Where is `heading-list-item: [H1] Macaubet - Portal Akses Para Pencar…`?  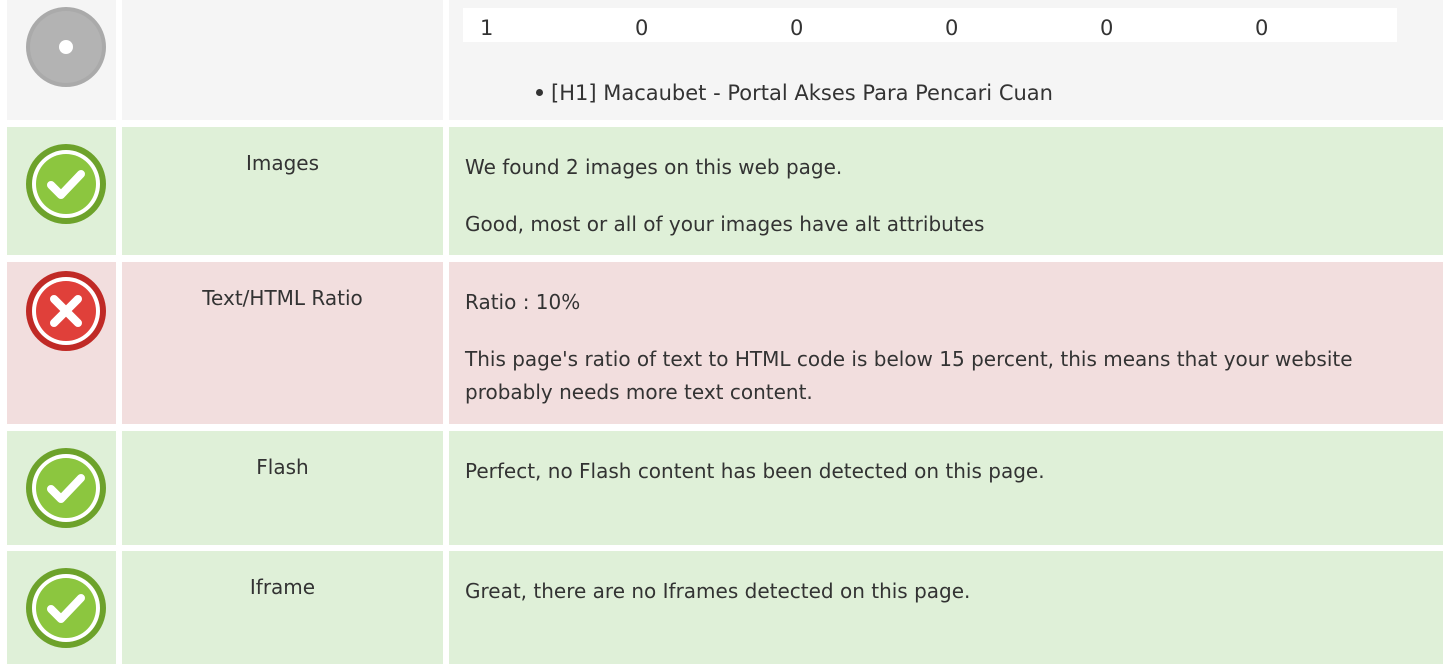
heading-list-item: [H1] Macaubet - Portal Akses Para Pencar… is located at coordinates (794, 93).